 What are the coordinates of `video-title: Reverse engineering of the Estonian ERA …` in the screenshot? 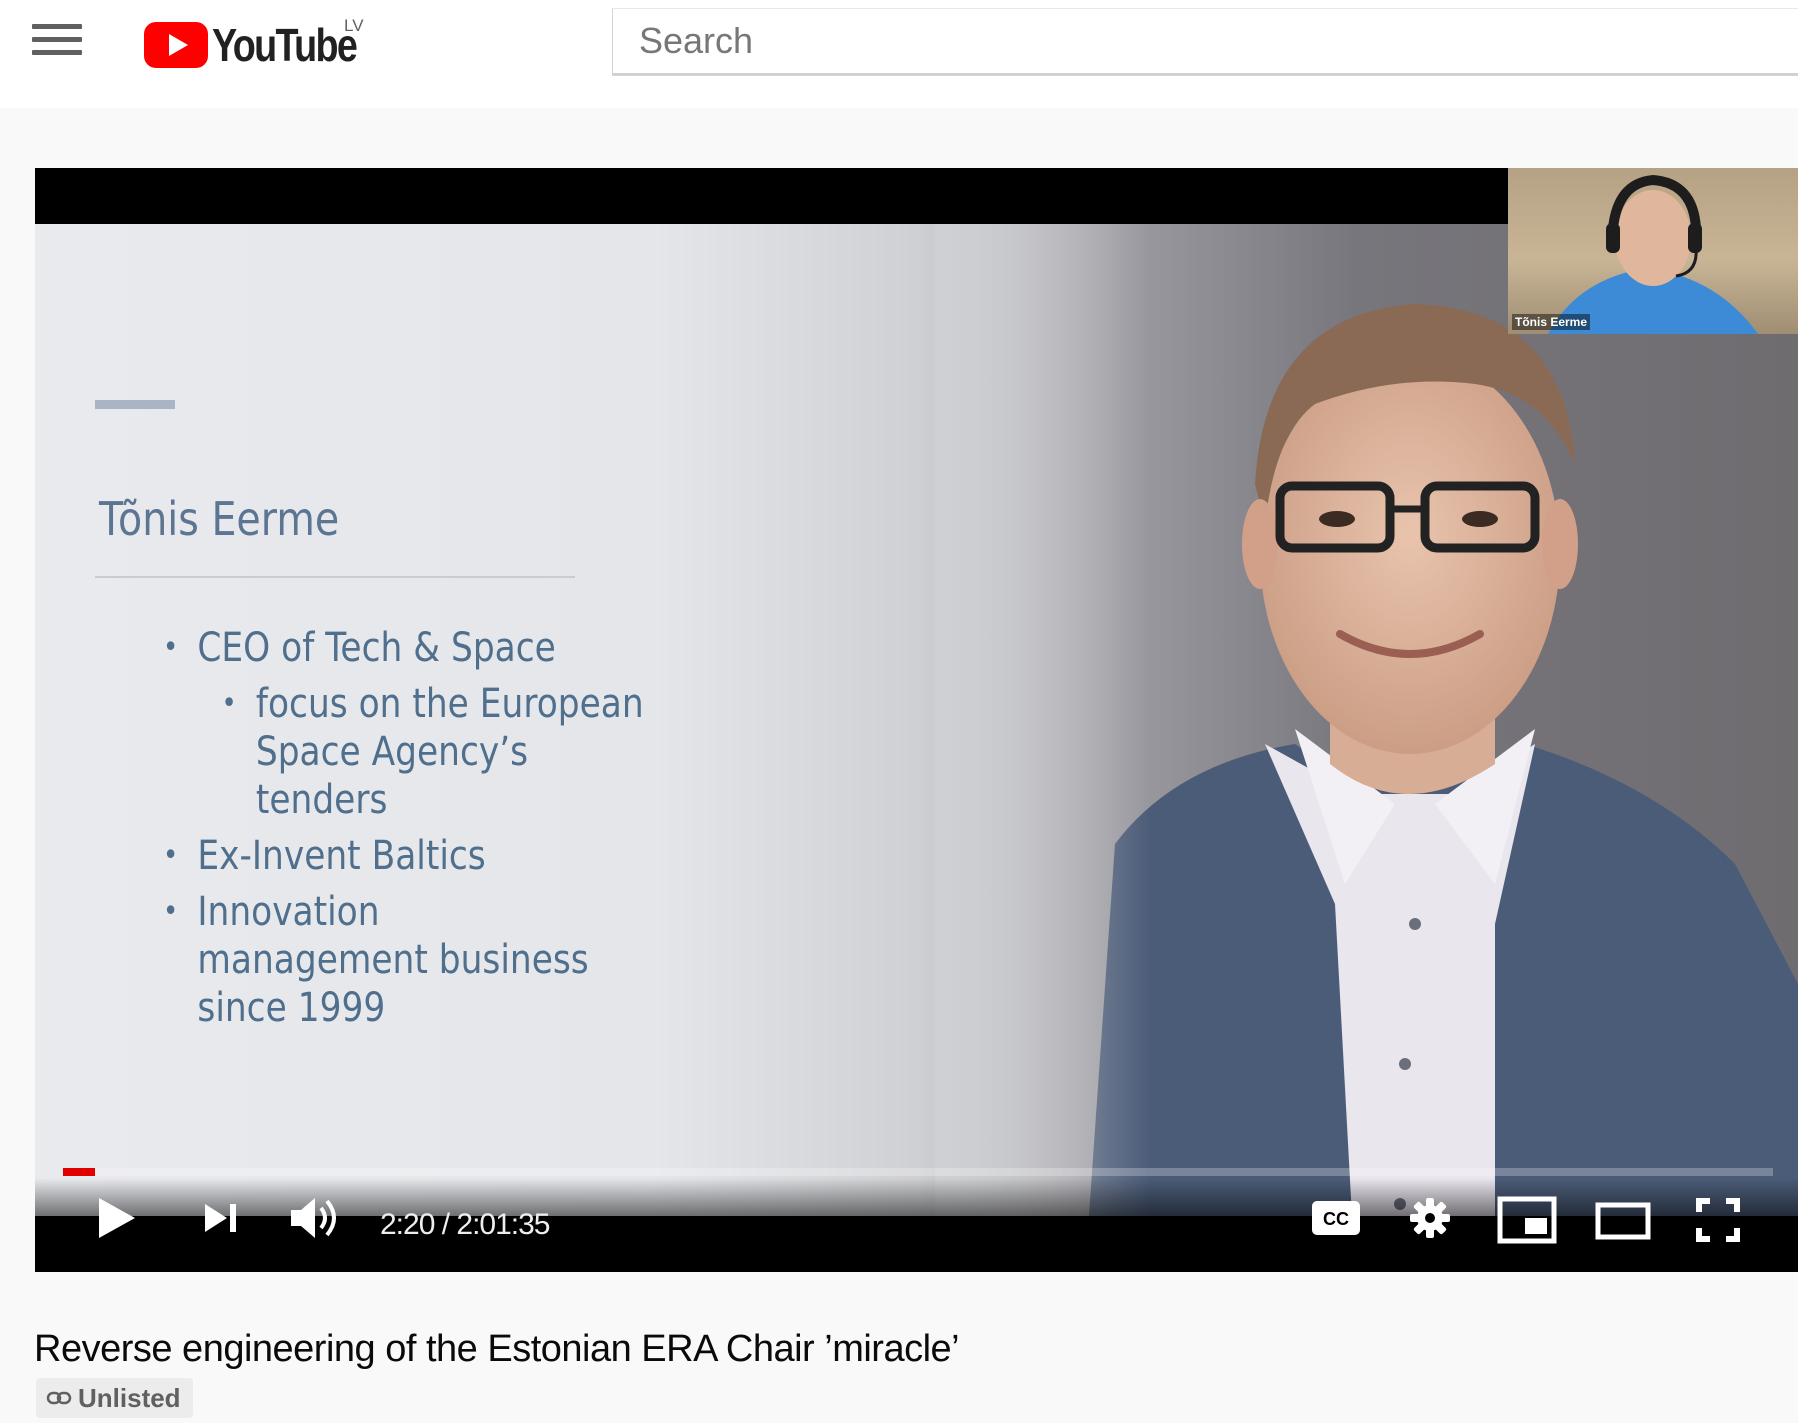 It's located at (497, 1349).